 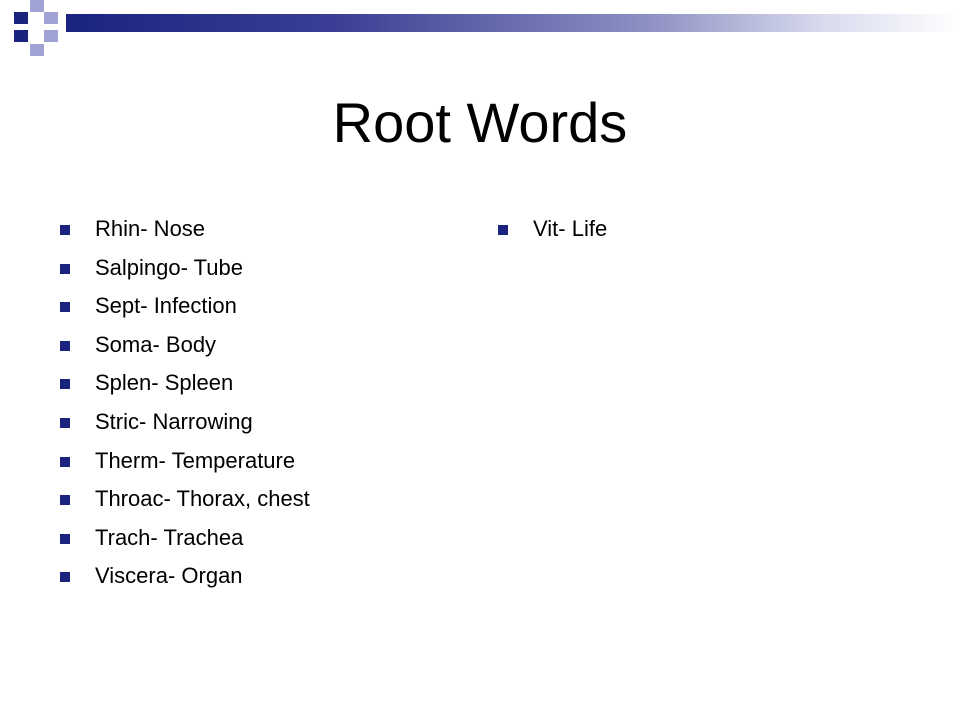 I want to click on list-item: Sept- Infection, so click(x=270, y=306).